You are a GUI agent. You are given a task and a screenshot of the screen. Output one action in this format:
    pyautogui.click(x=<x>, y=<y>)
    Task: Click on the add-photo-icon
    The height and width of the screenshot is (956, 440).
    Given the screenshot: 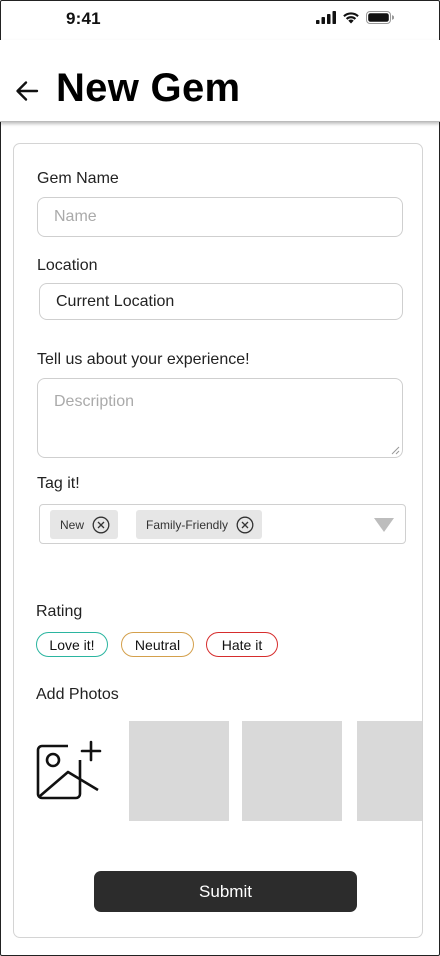 What is the action you would take?
    pyautogui.click(x=70, y=770)
    